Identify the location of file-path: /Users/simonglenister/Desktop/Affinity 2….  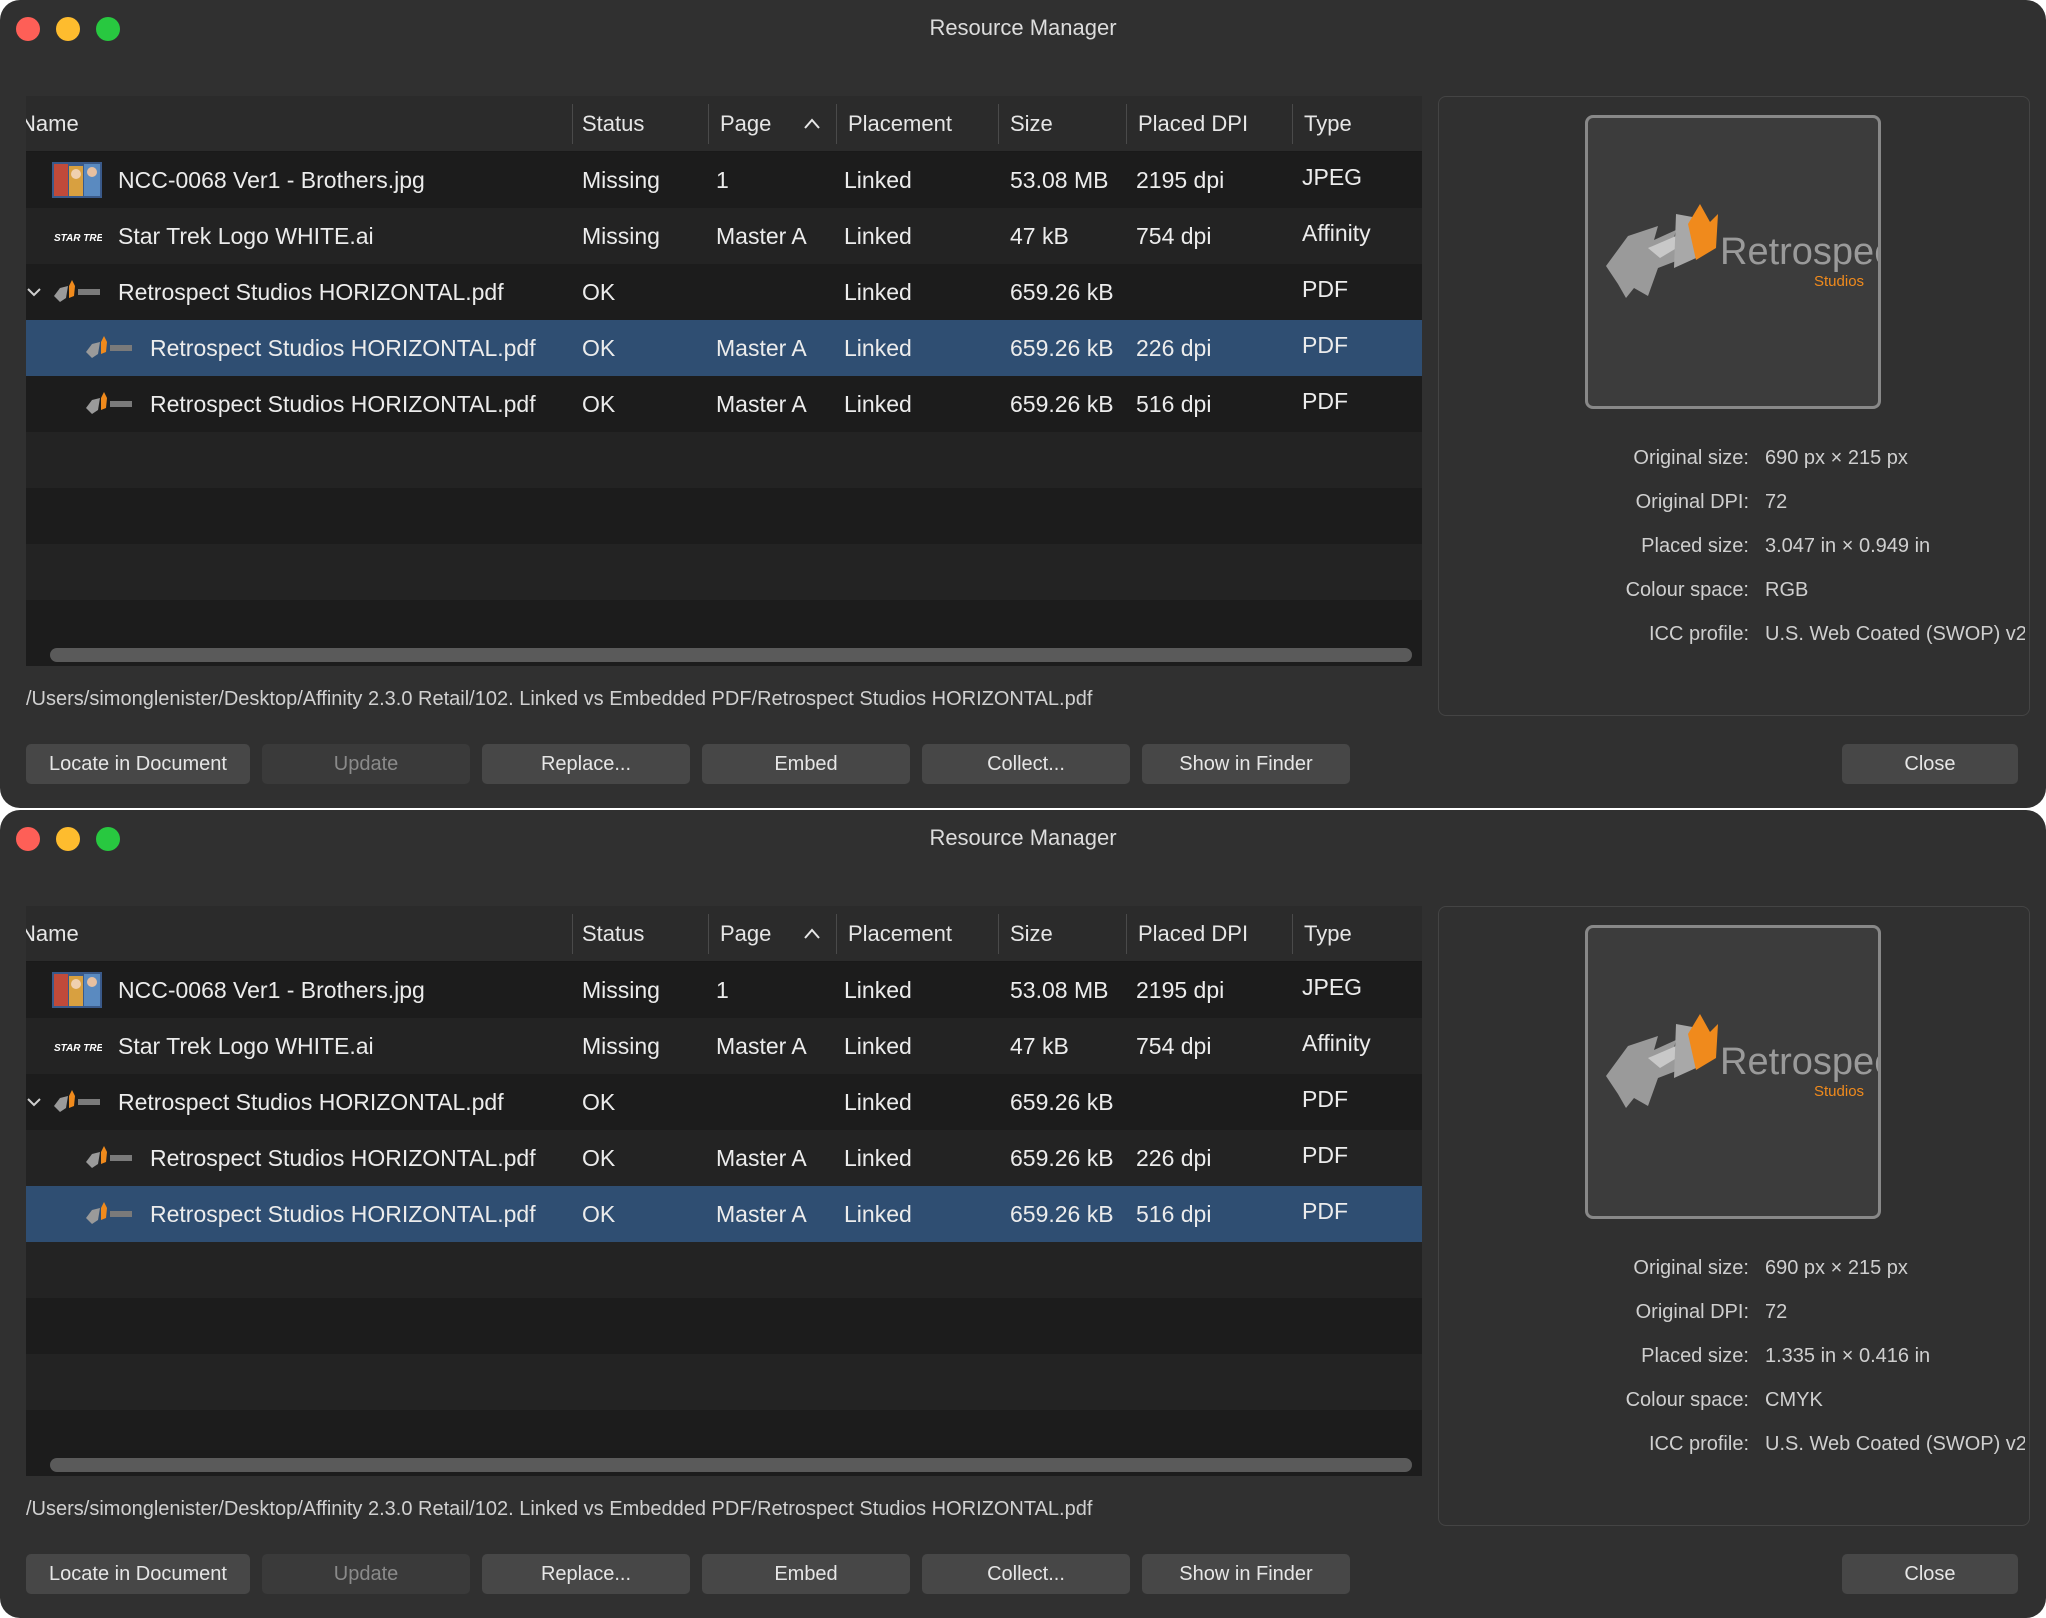
(559, 1509).